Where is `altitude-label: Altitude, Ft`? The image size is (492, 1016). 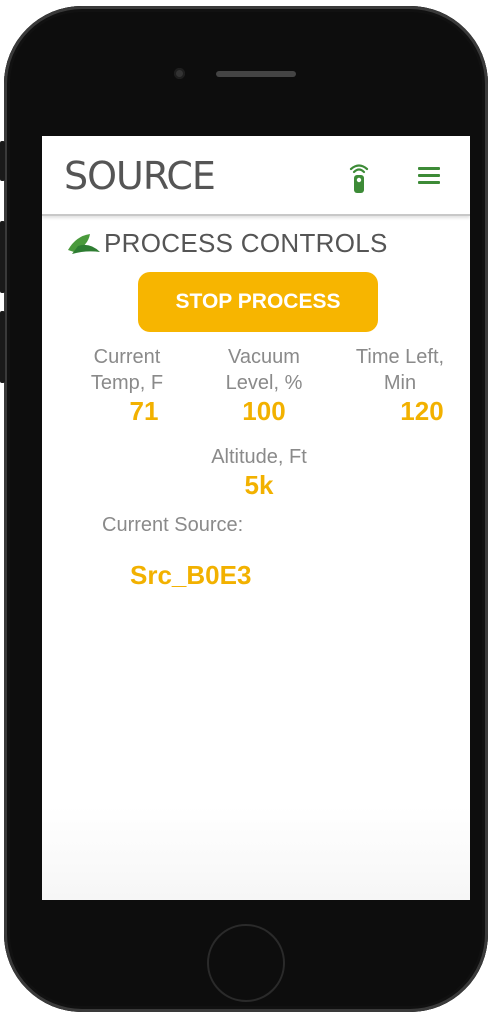
altitude-label: Altitude, Ft is located at coordinates (259, 457).